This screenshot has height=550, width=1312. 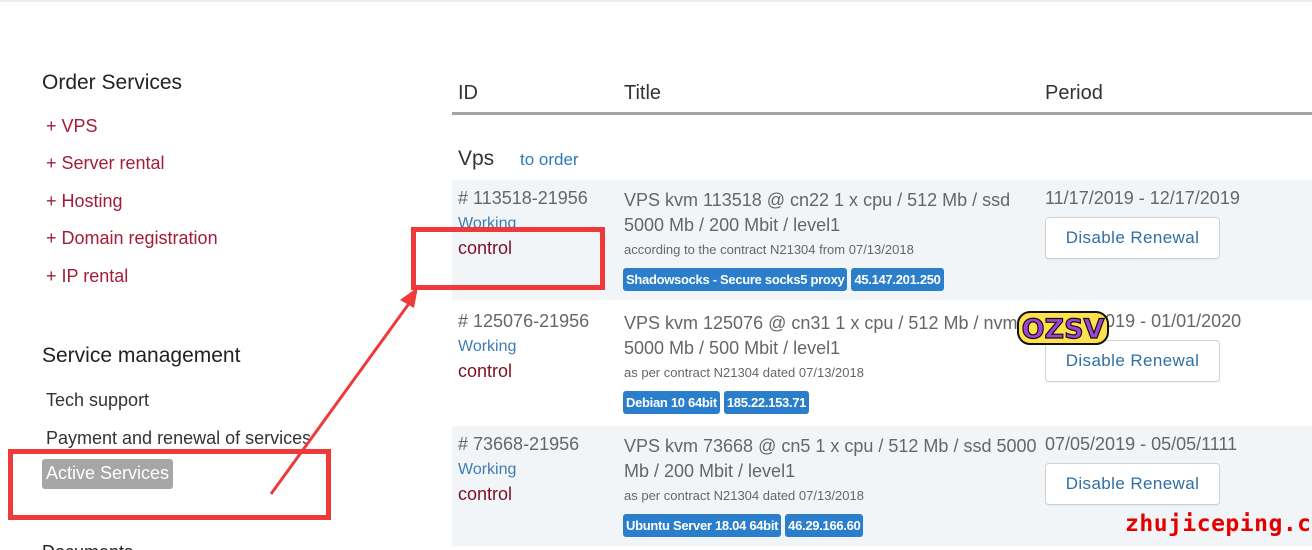 What do you see at coordinates (343, 391) in the screenshot?
I see `annotation-arrow` at bounding box center [343, 391].